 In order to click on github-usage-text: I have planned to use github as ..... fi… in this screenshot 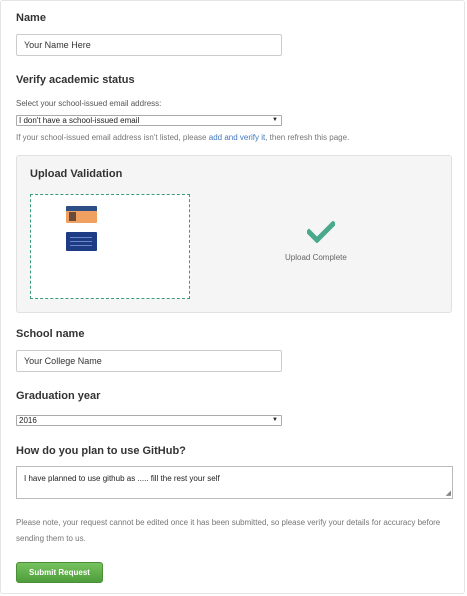, I will do `click(122, 478)`.